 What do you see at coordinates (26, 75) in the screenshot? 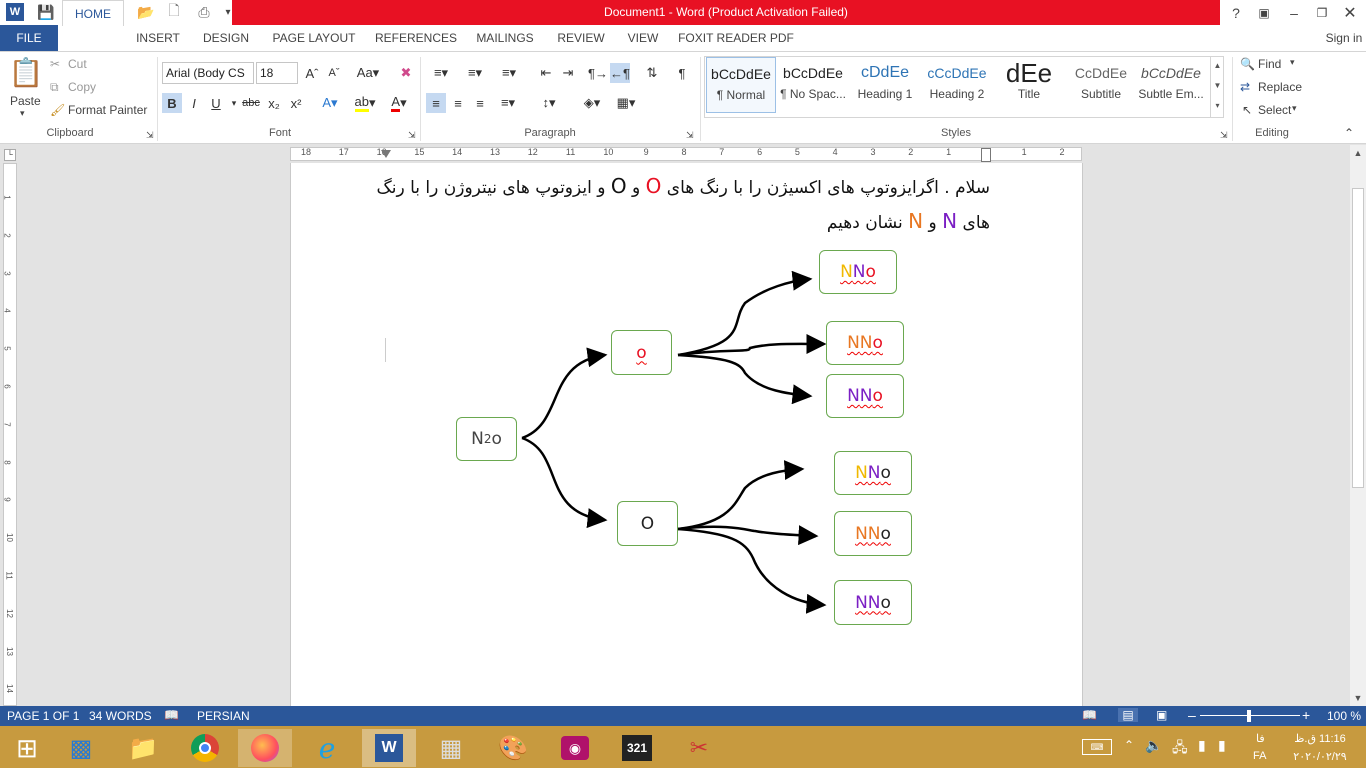
I see `paste-icon: 📋` at bounding box center [26, 75].